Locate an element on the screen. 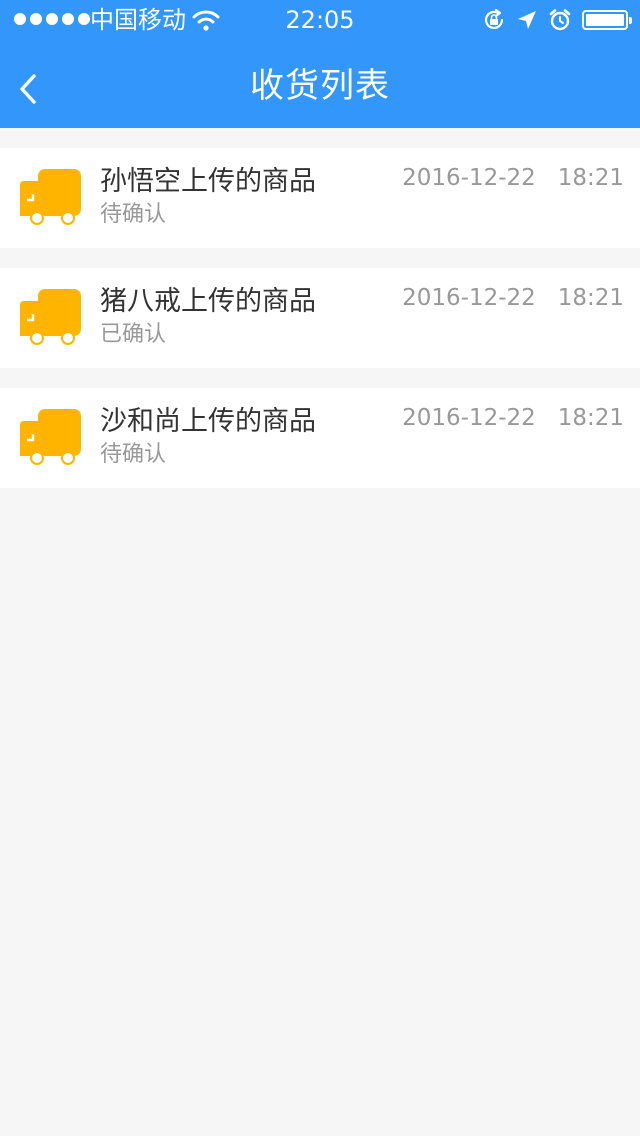  item-title: 孙悟空上传的商品 is located at coordinates (208, 181).